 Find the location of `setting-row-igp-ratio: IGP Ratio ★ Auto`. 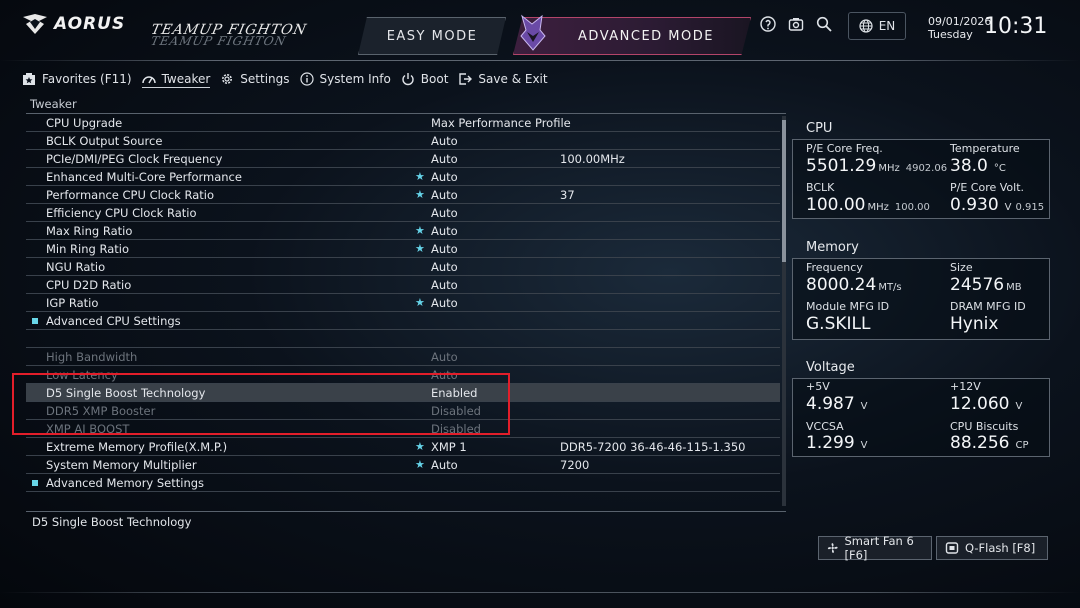

setting-row-igp-ratio: IGP Ratio ★ Auto is located at coordinates (403, 303).